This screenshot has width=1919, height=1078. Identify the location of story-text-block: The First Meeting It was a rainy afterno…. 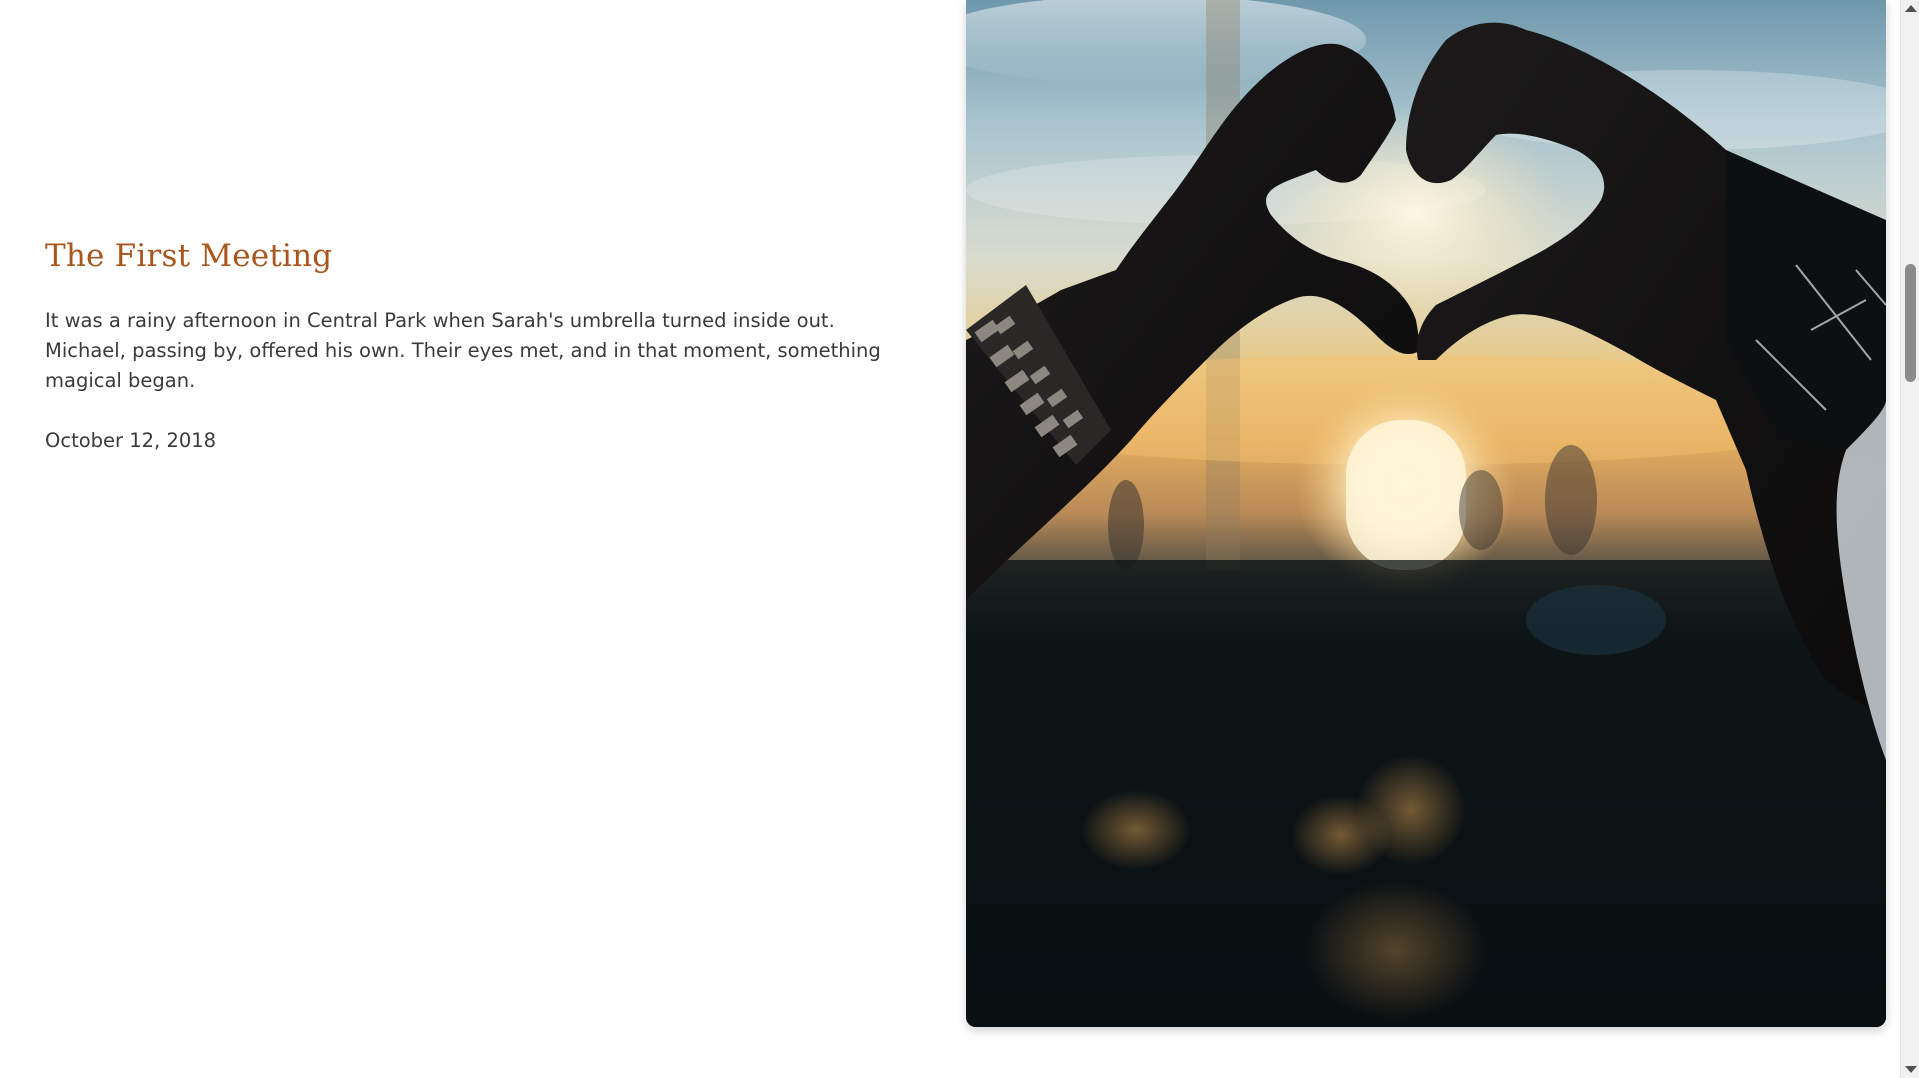
(480, 347).